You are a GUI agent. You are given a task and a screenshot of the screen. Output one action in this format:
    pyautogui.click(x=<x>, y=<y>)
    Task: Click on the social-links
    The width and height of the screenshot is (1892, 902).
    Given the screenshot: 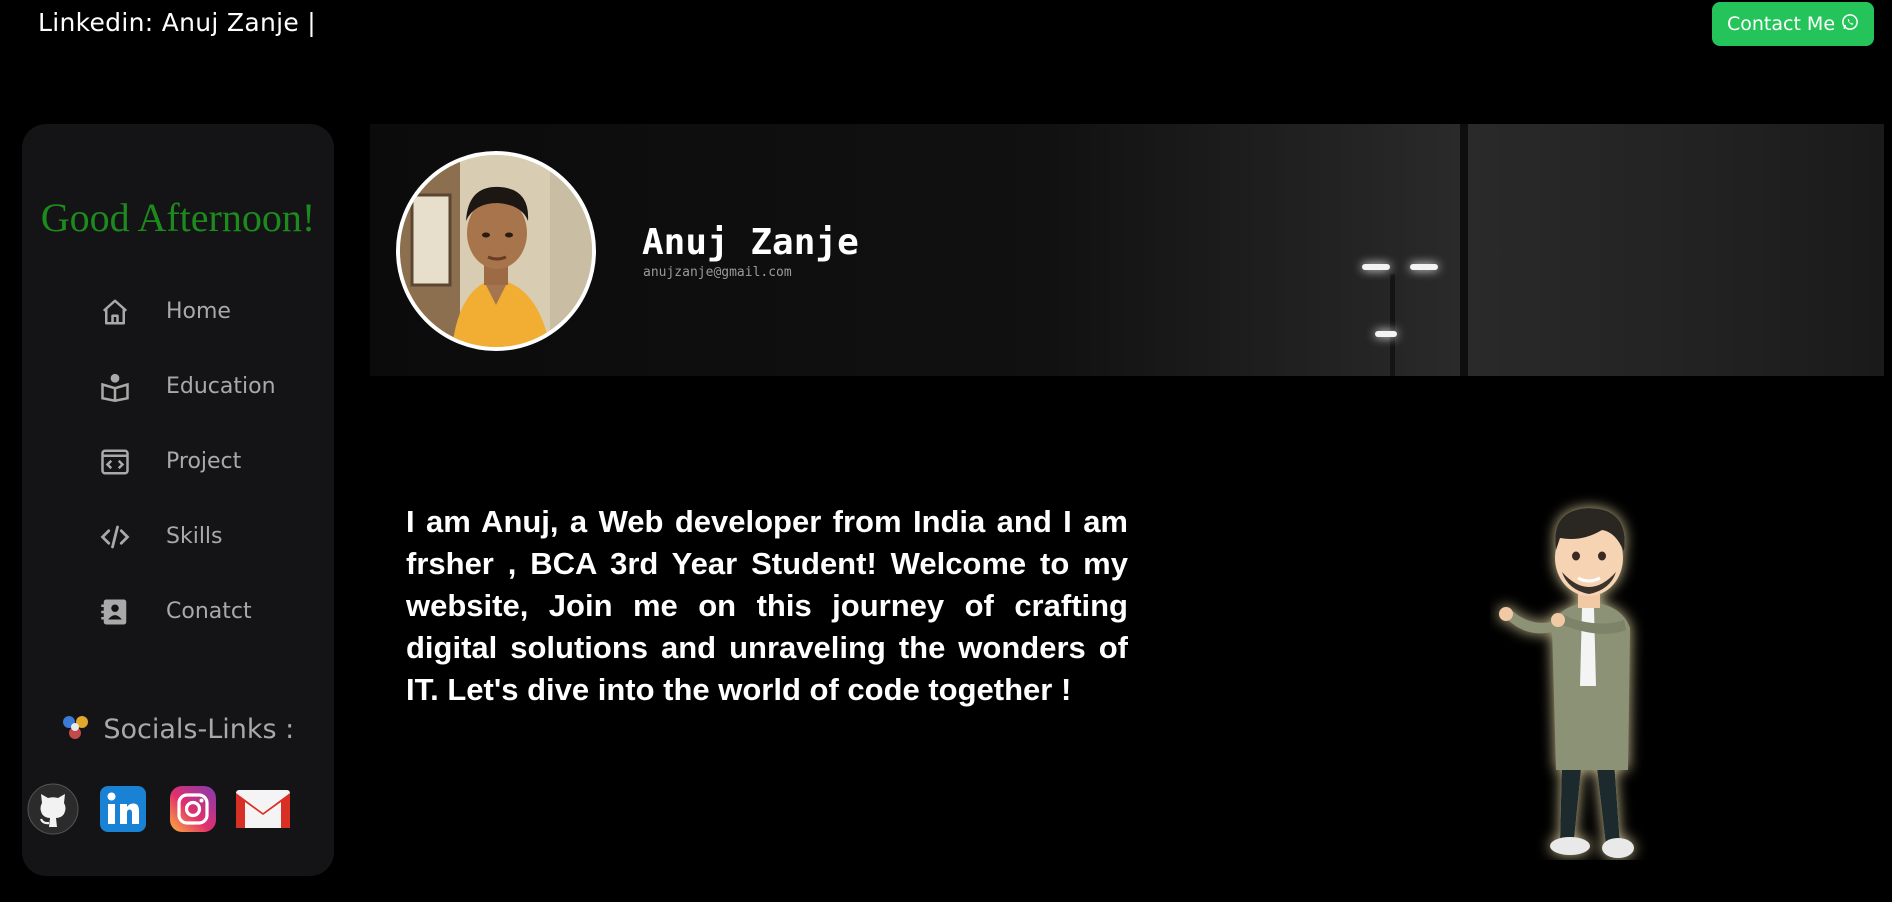 What is the action you would take?
    pyautogui.click(x=158, y=811)
    